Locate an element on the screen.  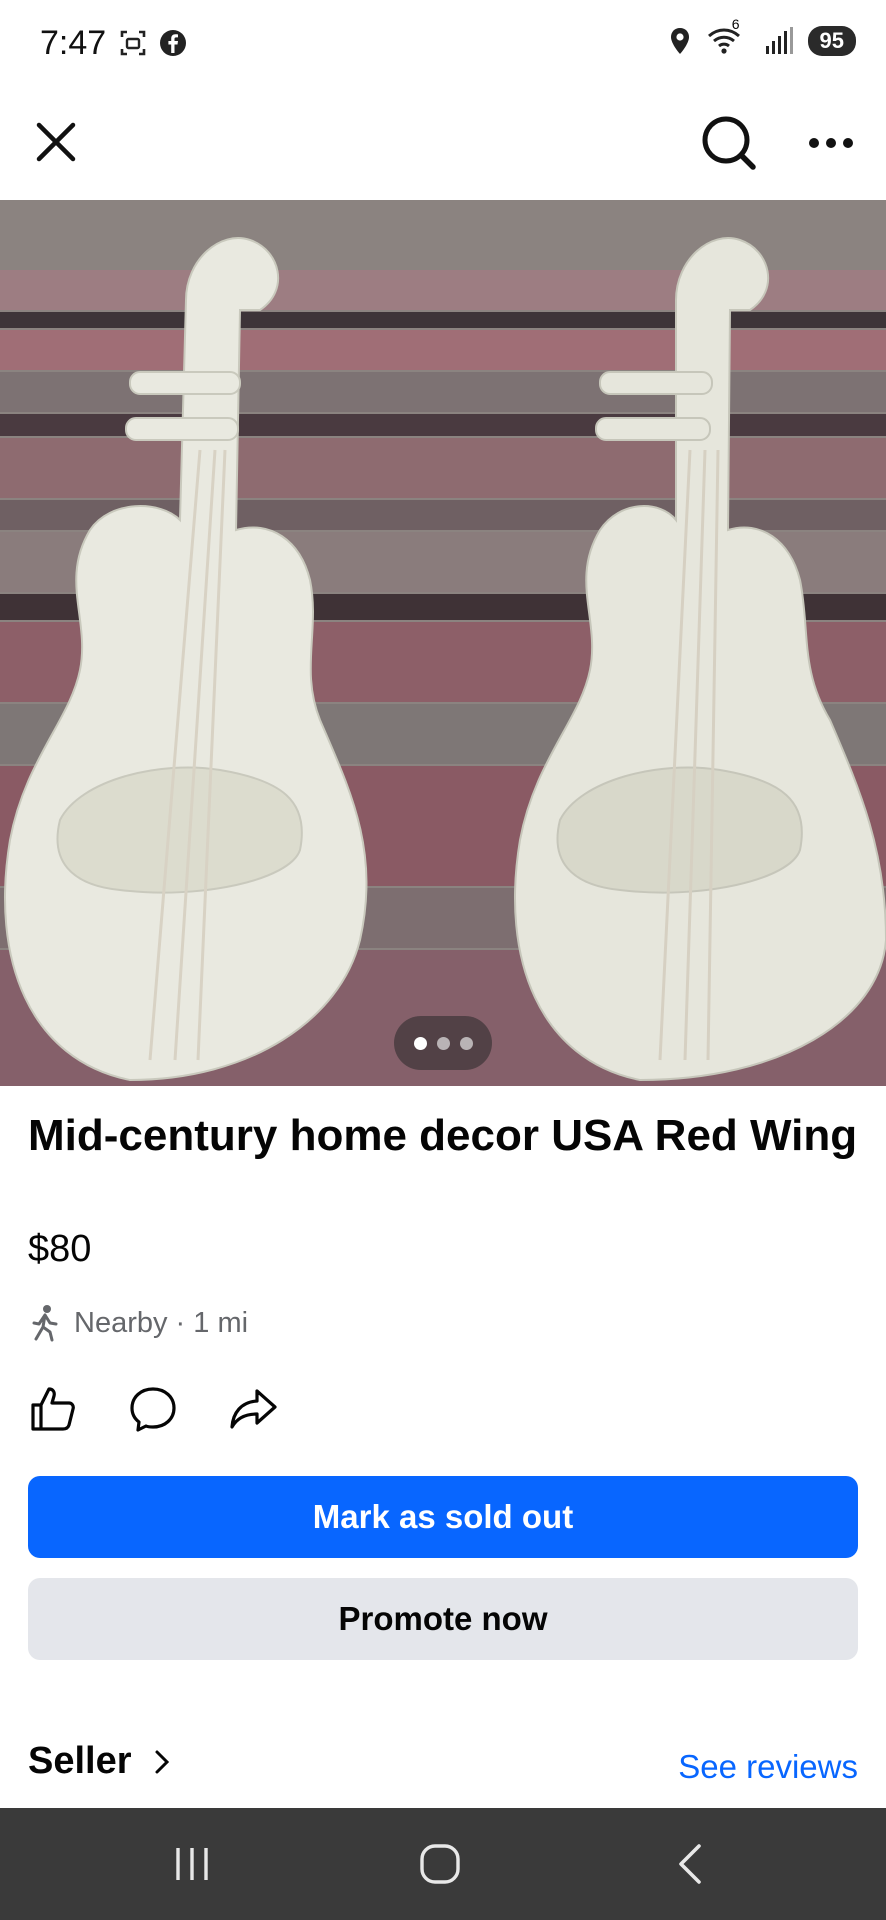
network-type-label: 6 is located at coordinates (735, 24).